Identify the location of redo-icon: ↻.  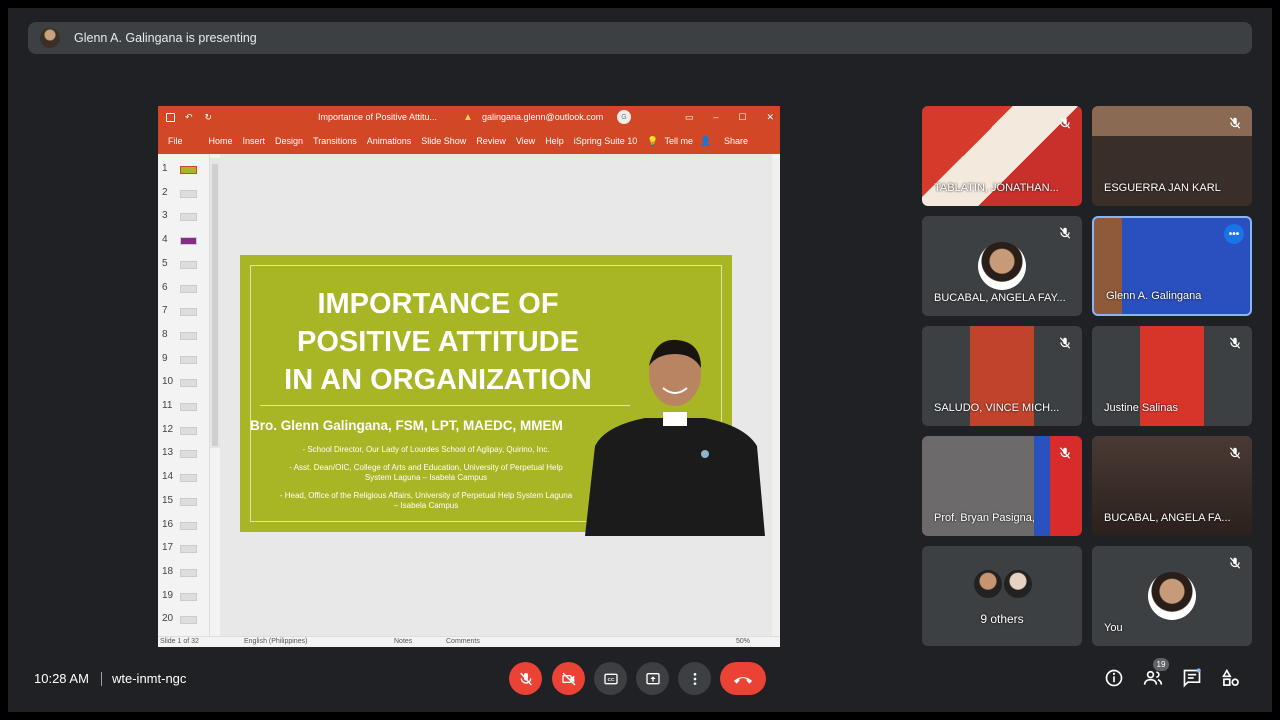
(208, 116).